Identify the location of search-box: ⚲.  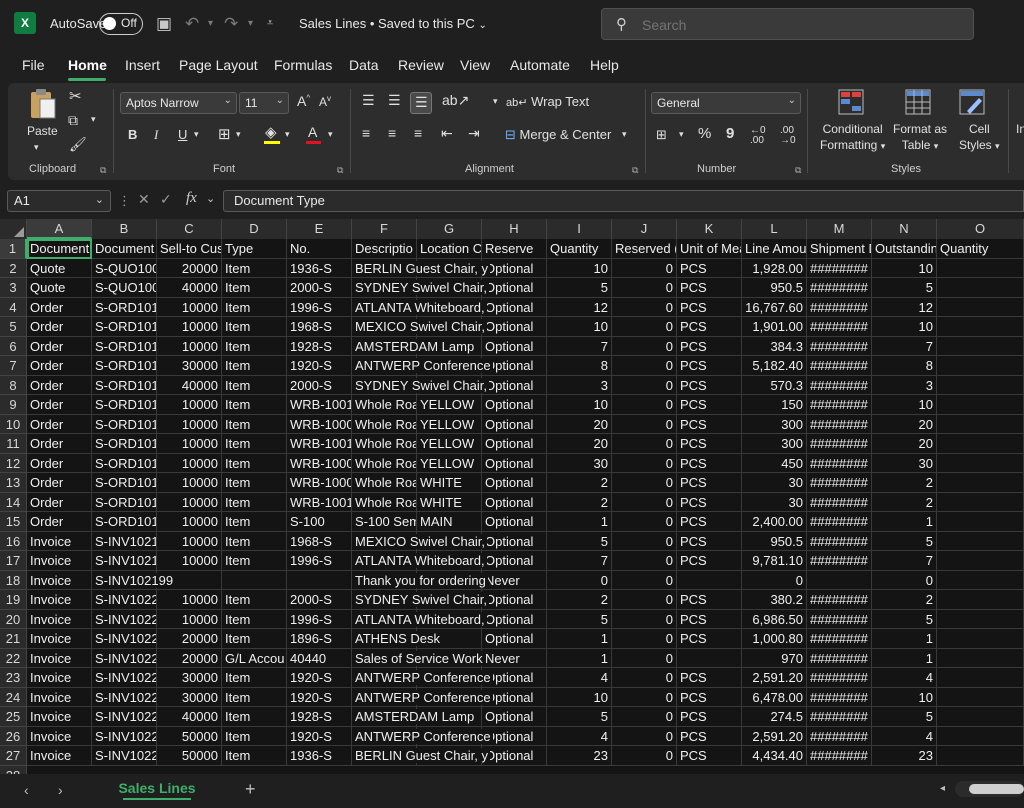
(787, 24).